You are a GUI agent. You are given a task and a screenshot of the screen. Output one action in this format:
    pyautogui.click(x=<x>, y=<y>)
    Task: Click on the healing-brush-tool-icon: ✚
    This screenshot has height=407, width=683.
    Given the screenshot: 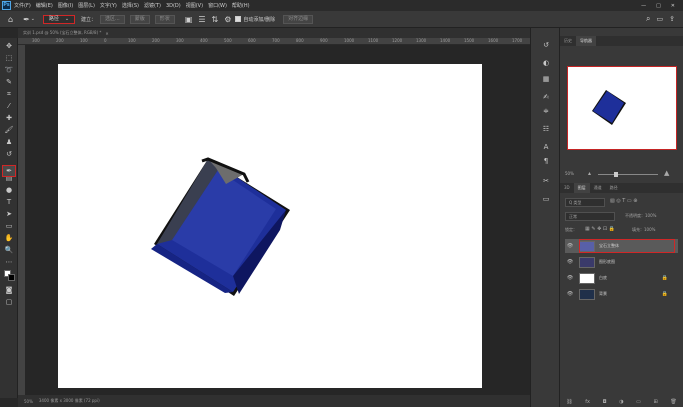 What is the action you would take?
    pyautogui.click(x=9, y=118)
    